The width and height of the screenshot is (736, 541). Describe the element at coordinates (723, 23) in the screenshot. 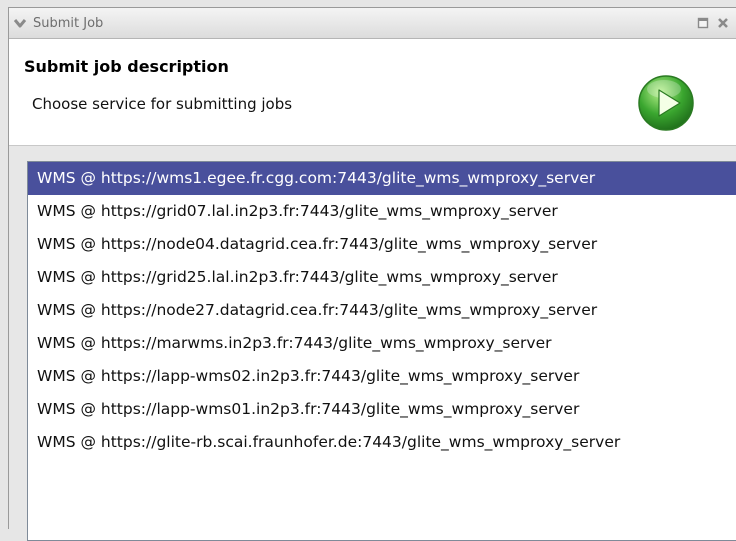

I see `close-icon` at that location.